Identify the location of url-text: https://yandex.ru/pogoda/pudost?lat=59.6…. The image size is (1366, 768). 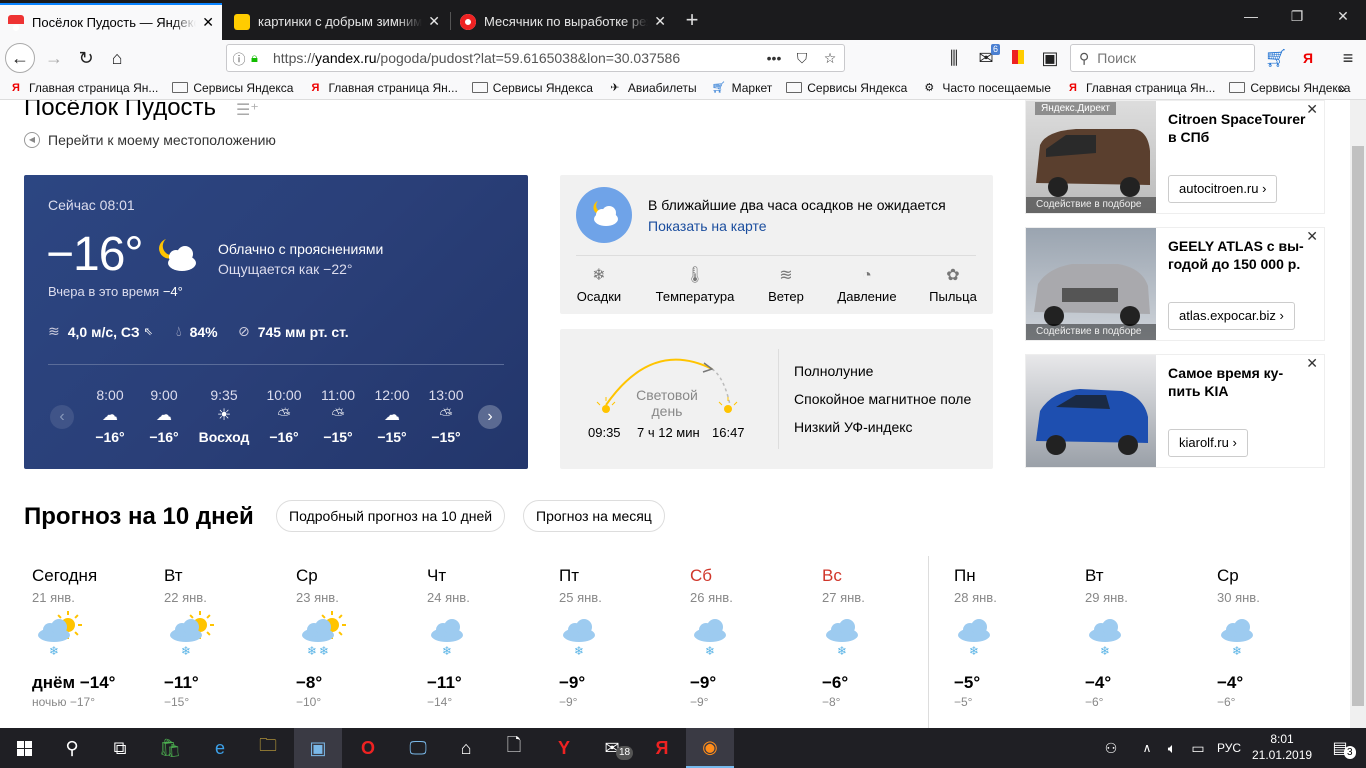
(514, 58).